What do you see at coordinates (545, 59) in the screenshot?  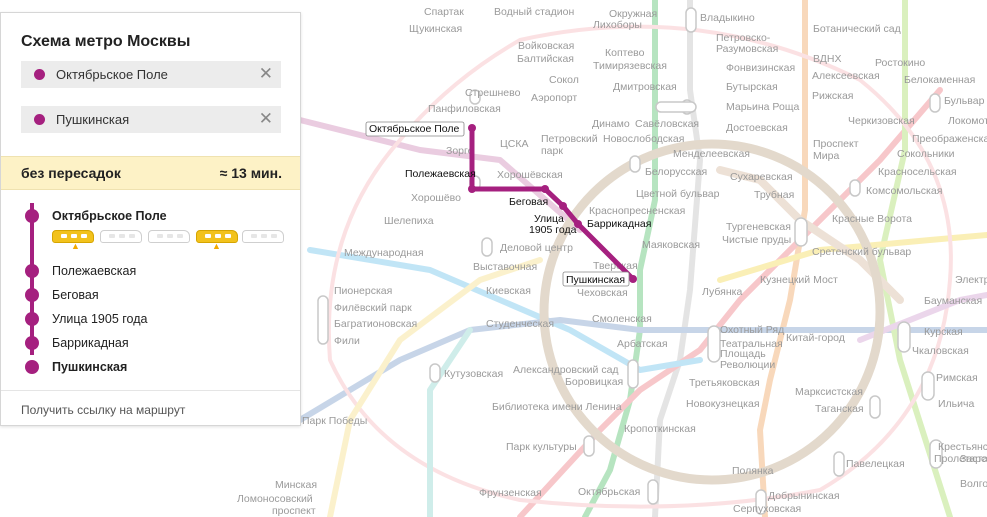 I see `station-label: Балтийская` at bounding box center [545, 59].